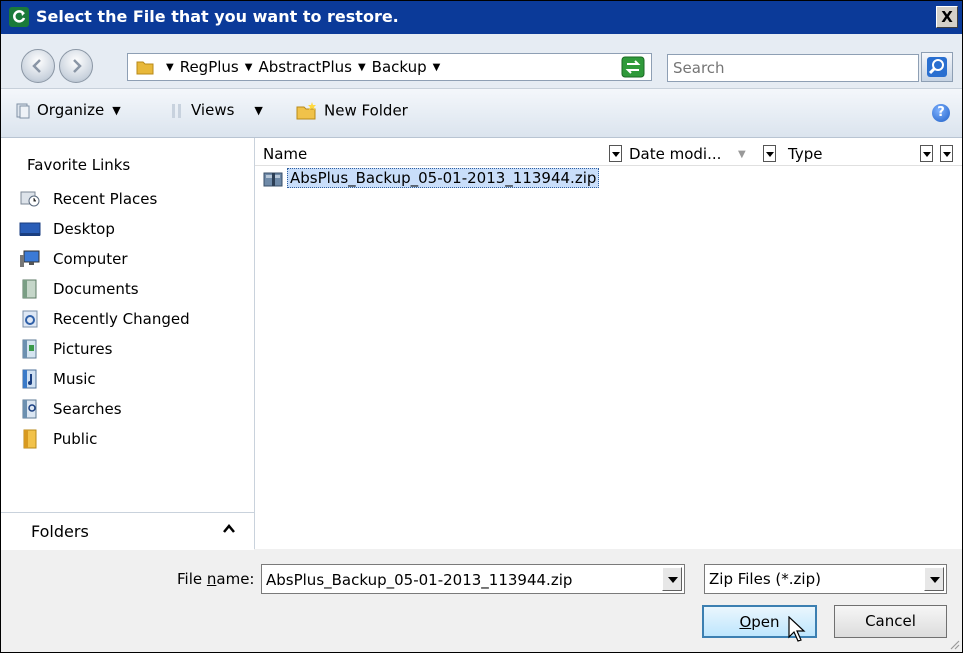 The image size is (963, 653). What do you see at coordinates (19, 17) in the screenshot?
I see `app-logo-icon` at bounding box center [19, 17].